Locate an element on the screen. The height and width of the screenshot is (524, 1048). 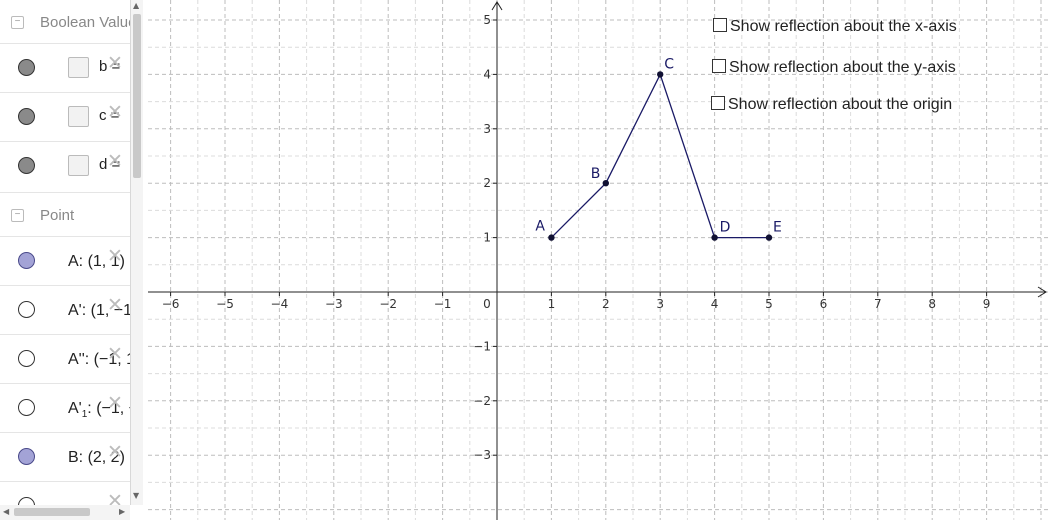
list-item: A'1: (−1, −1) ✕ is located at coordinates (65, 407).